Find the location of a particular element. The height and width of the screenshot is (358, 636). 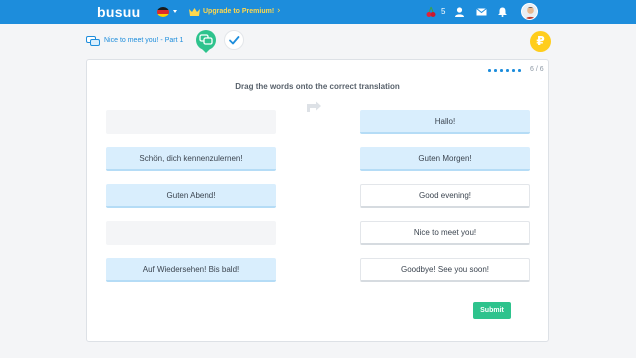

crown-icon is located at coordinates (194, 12).